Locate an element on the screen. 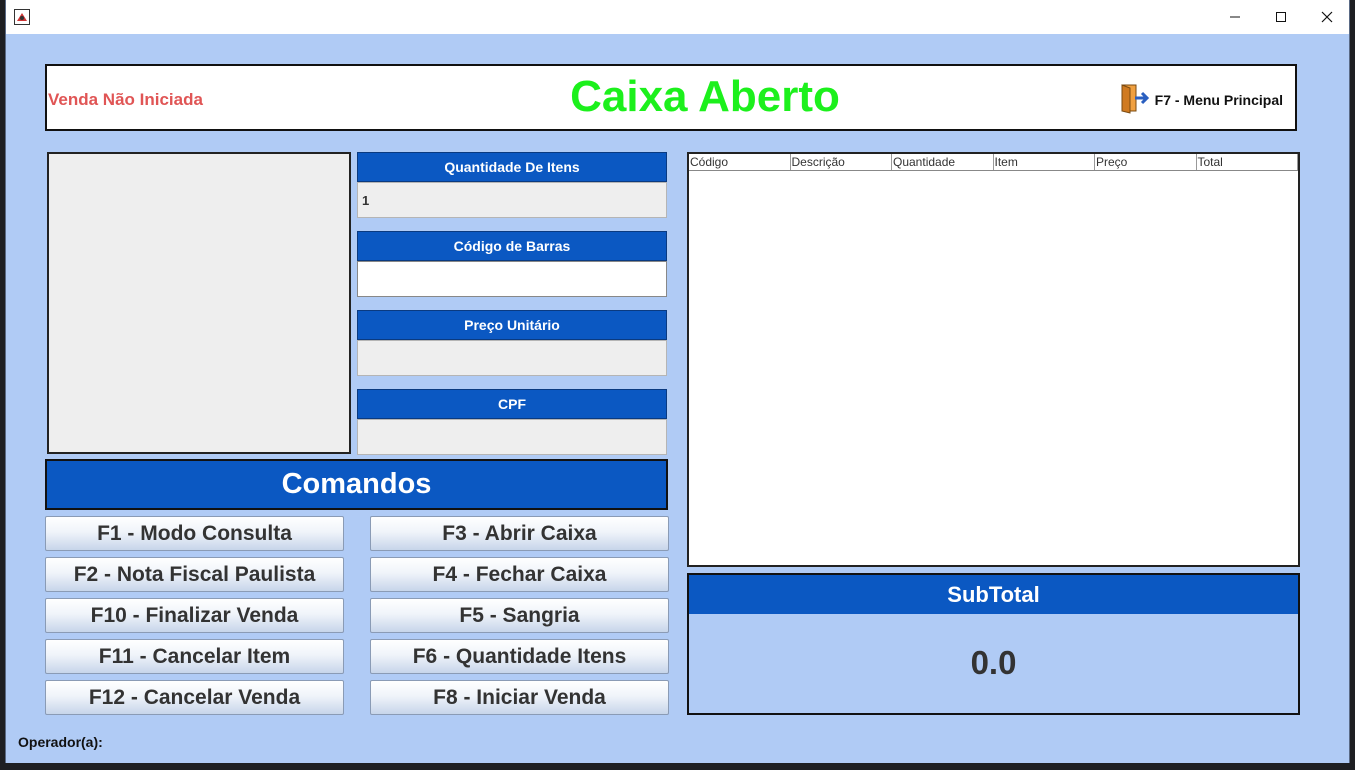  barcode-group: Código de Barras is located at coordinates (512, 264).